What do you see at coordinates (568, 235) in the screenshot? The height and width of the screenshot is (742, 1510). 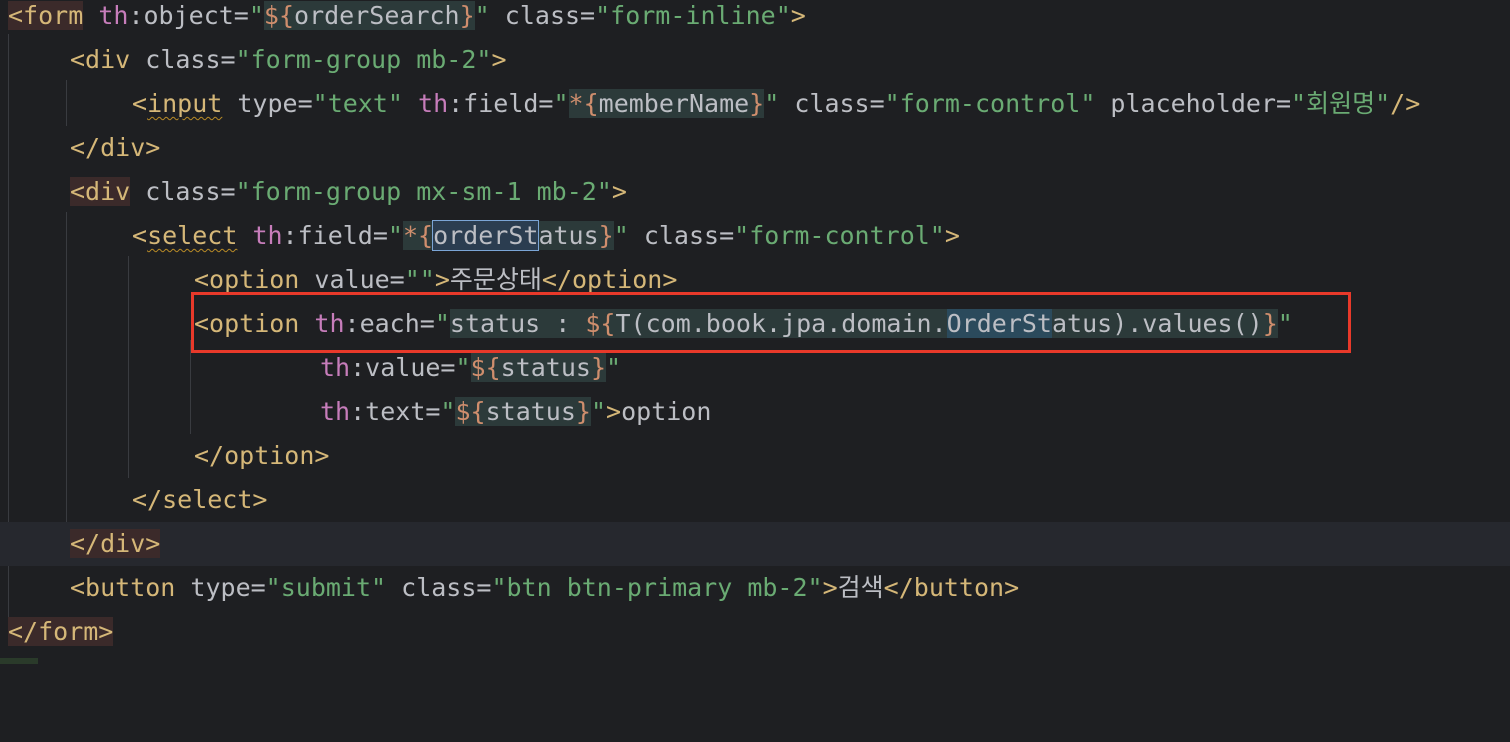 I see `token: atus` at bounding box center [568, 235].